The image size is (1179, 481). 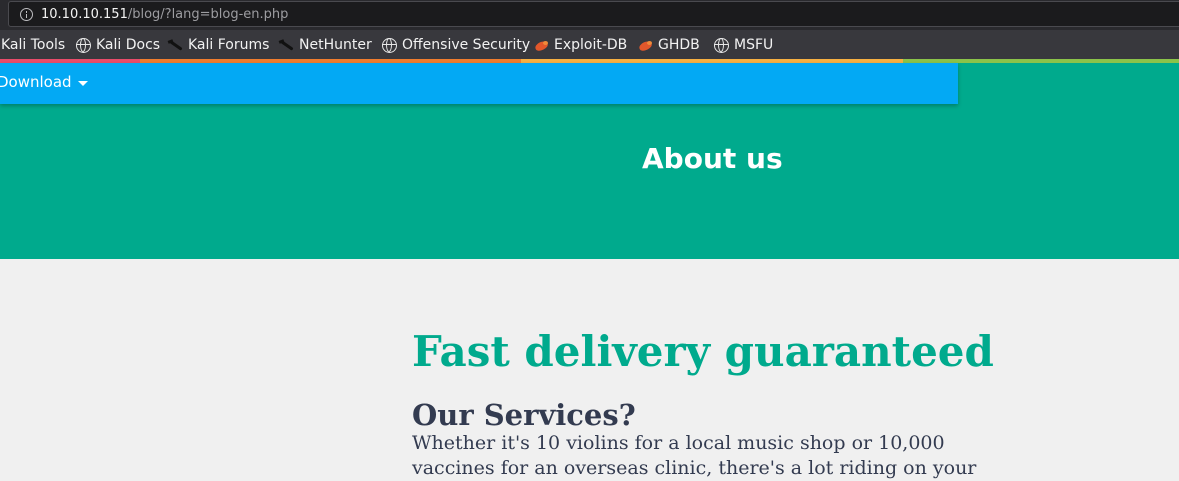 I want to click on address-field: 10.10.10.151/blog/?lang=blog-en.php, so click(x=593, y=14).